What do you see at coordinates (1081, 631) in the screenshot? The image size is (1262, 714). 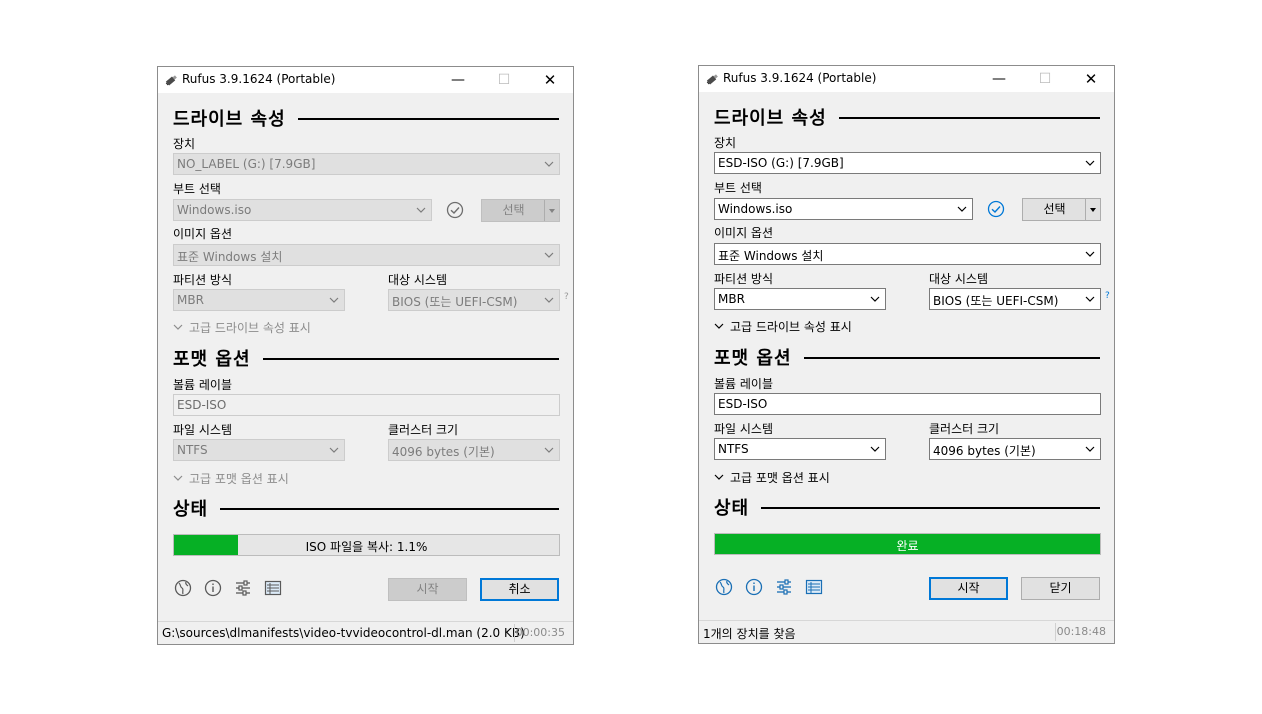 I see `elapsed-time: 00:18:48` at bounding box center [1081, 631].